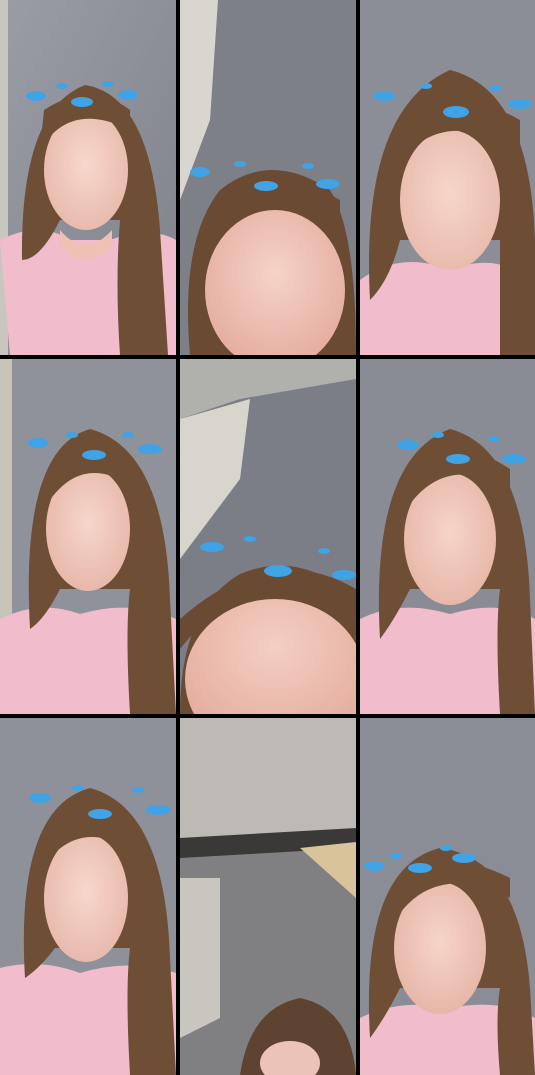 The width and height of the screenshot is (535, 1075). I want to click on frame-2-image, so click(268, 177).